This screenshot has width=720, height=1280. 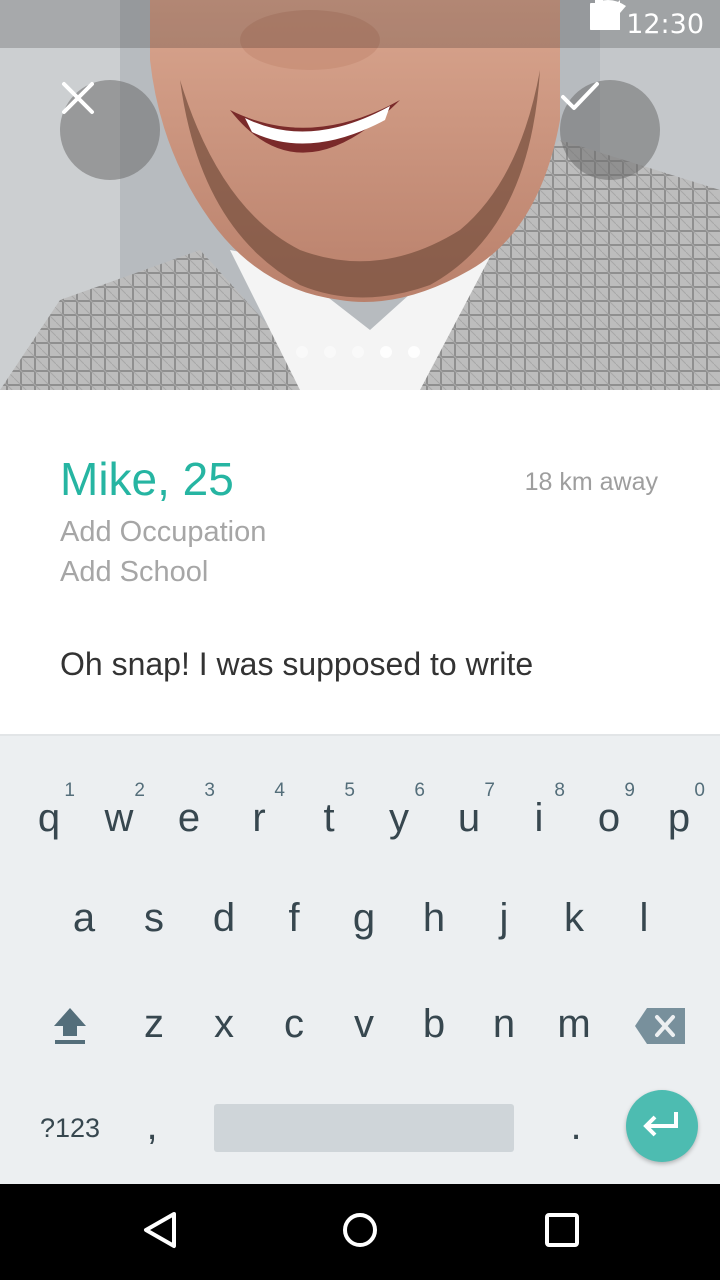 What do you see at coordinates (134, 572) in the screenshot?
I see `school-field: Add School` at bounding box center [134, 572].